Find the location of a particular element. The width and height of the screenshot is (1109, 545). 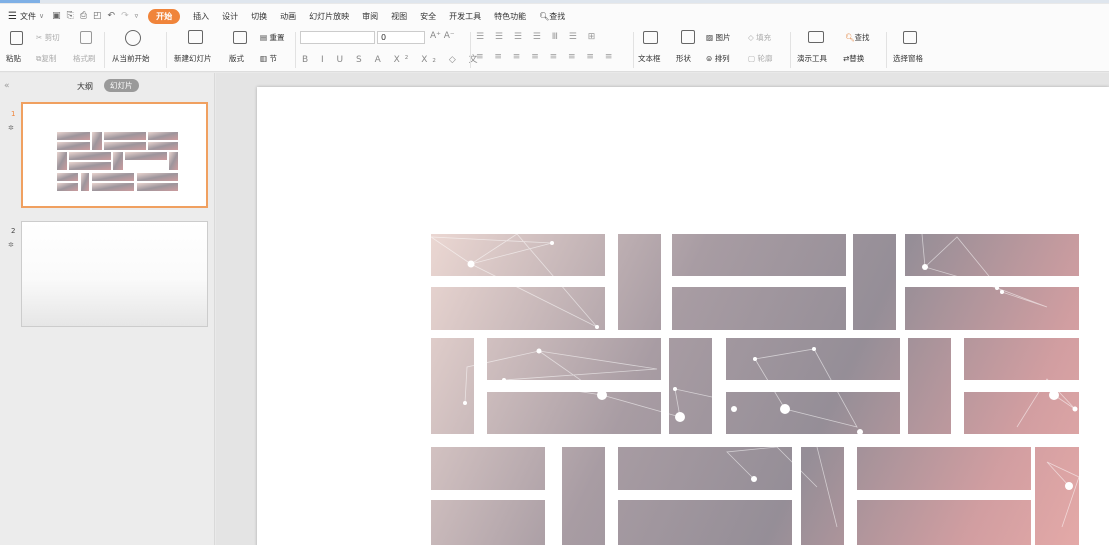

hamburger-icon: ☰ is located at coordinates (12, 16).